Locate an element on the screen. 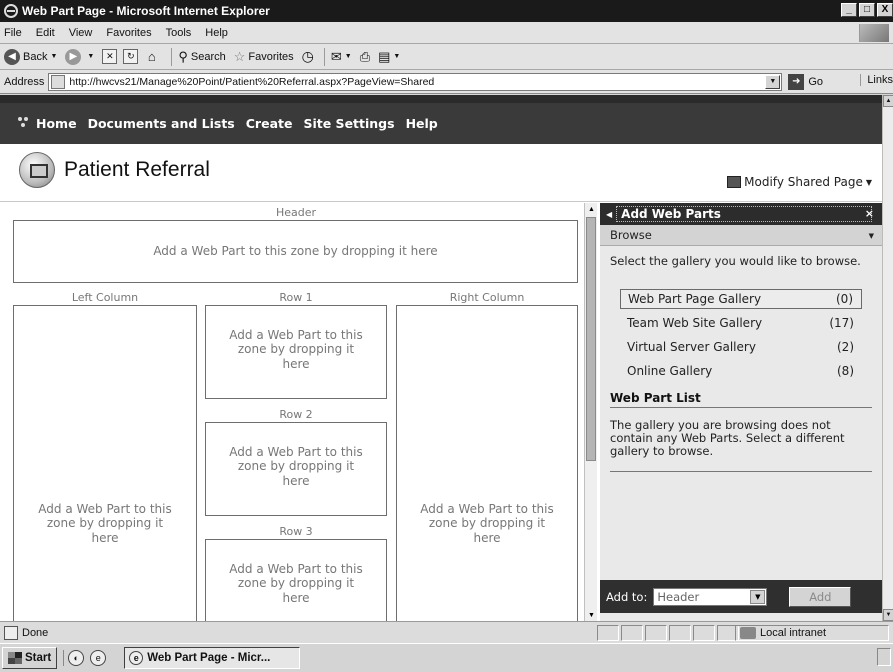 This screenshot has height=671, width=893. desktop-icon: ◐ is located at coordinates (76, 657).